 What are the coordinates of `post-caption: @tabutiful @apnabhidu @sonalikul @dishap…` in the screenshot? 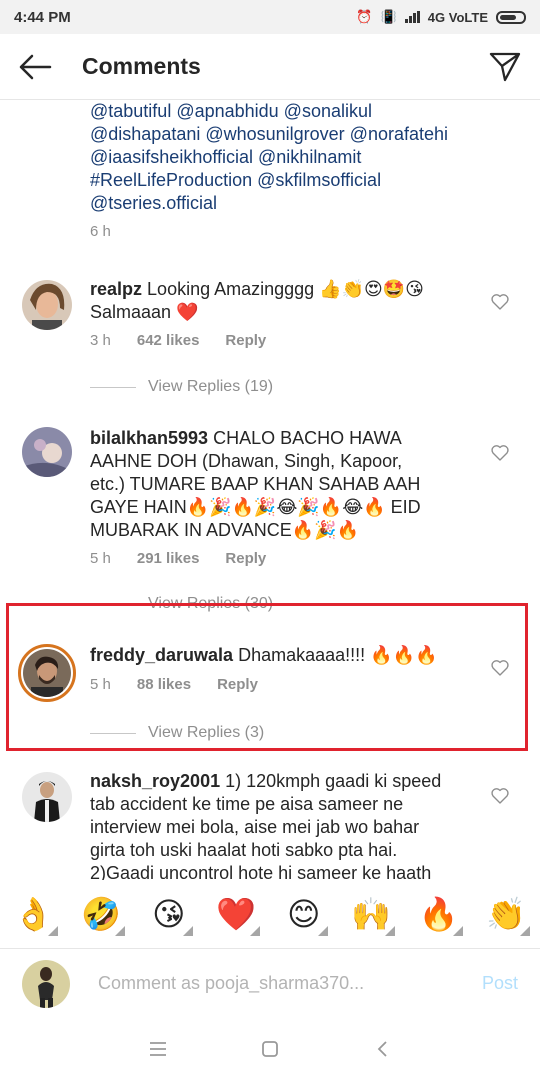 It's located at (295, 170).